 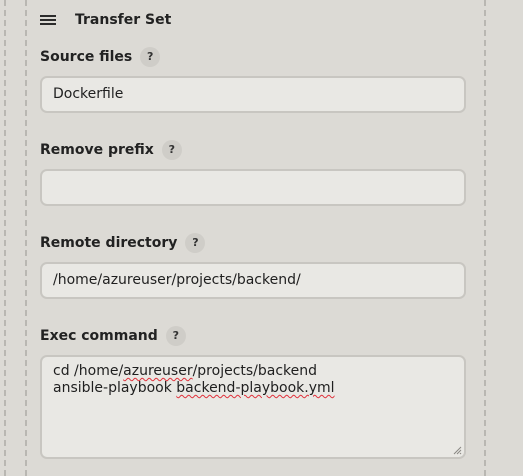 What do you see at coordinates (48, 20) in the screenshot?
I see `drag-handle-icon` at bounding box center [48, 20].